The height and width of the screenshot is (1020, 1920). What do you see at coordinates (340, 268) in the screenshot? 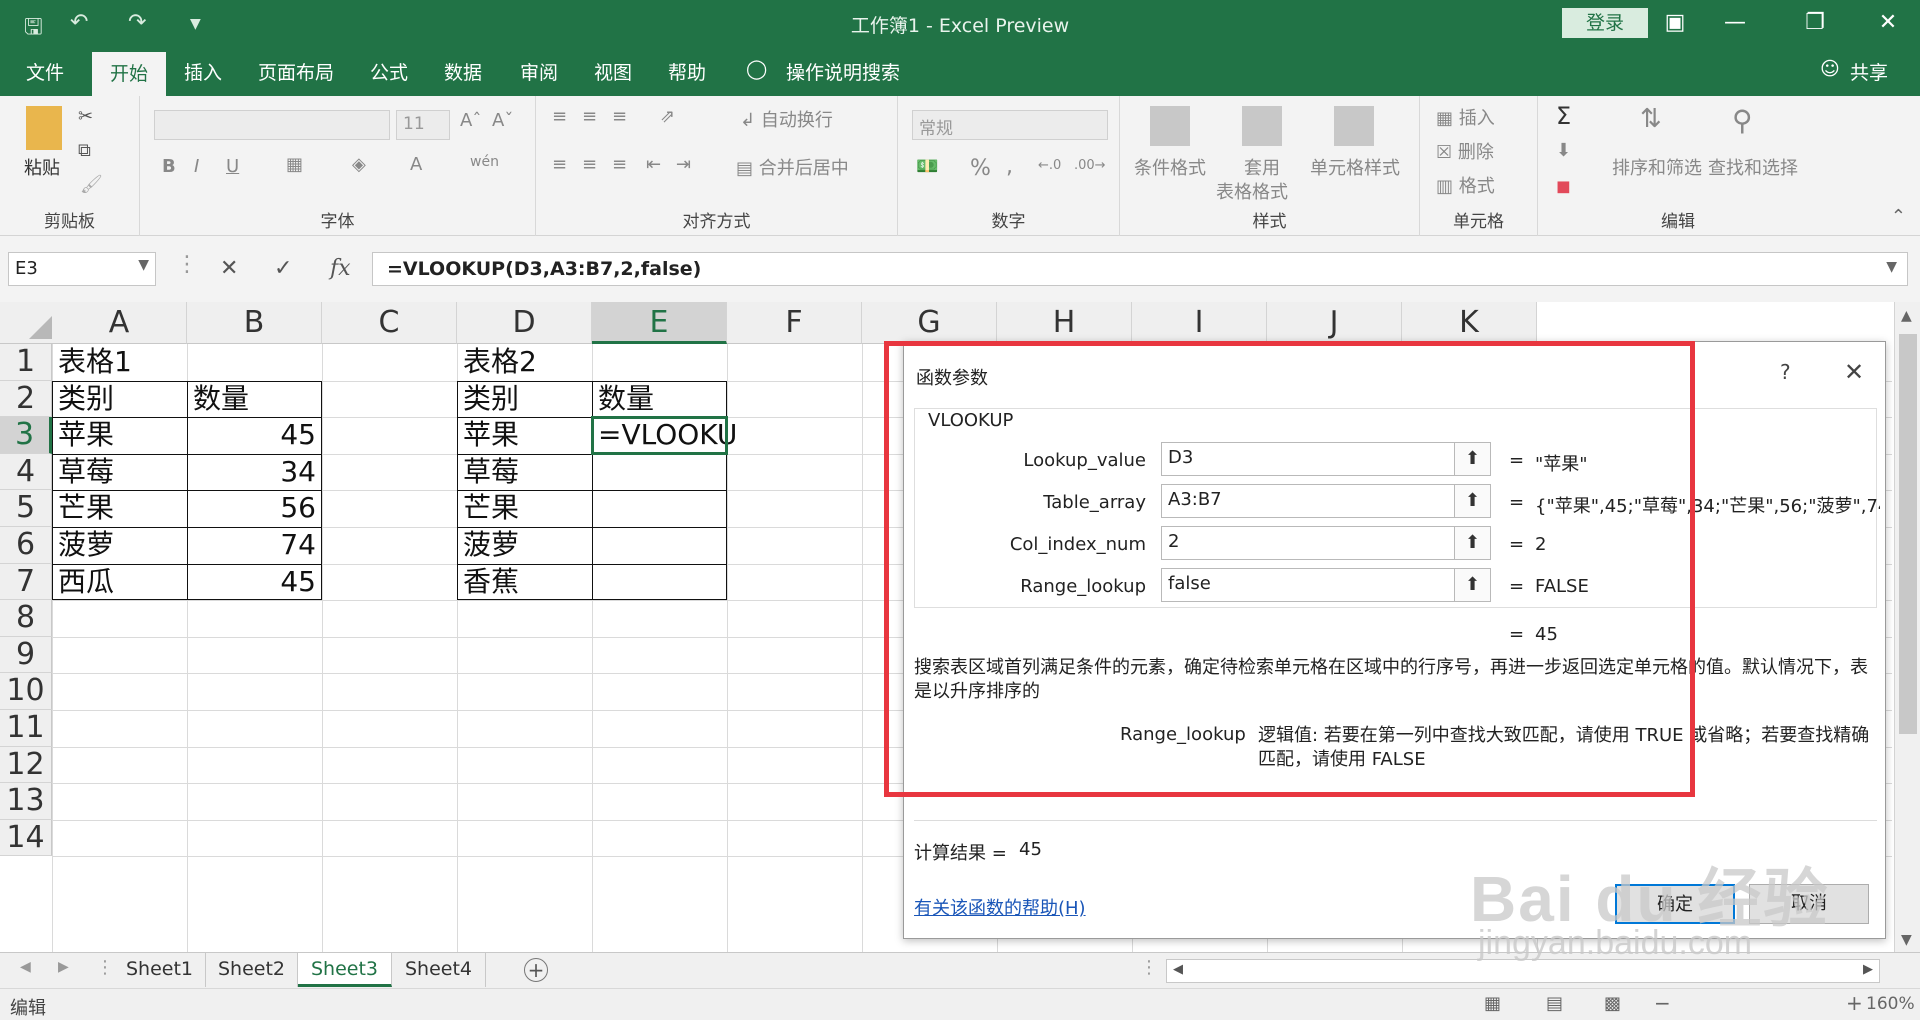
I see `insert-function-icon: fx` at bounding box center [340, 268].